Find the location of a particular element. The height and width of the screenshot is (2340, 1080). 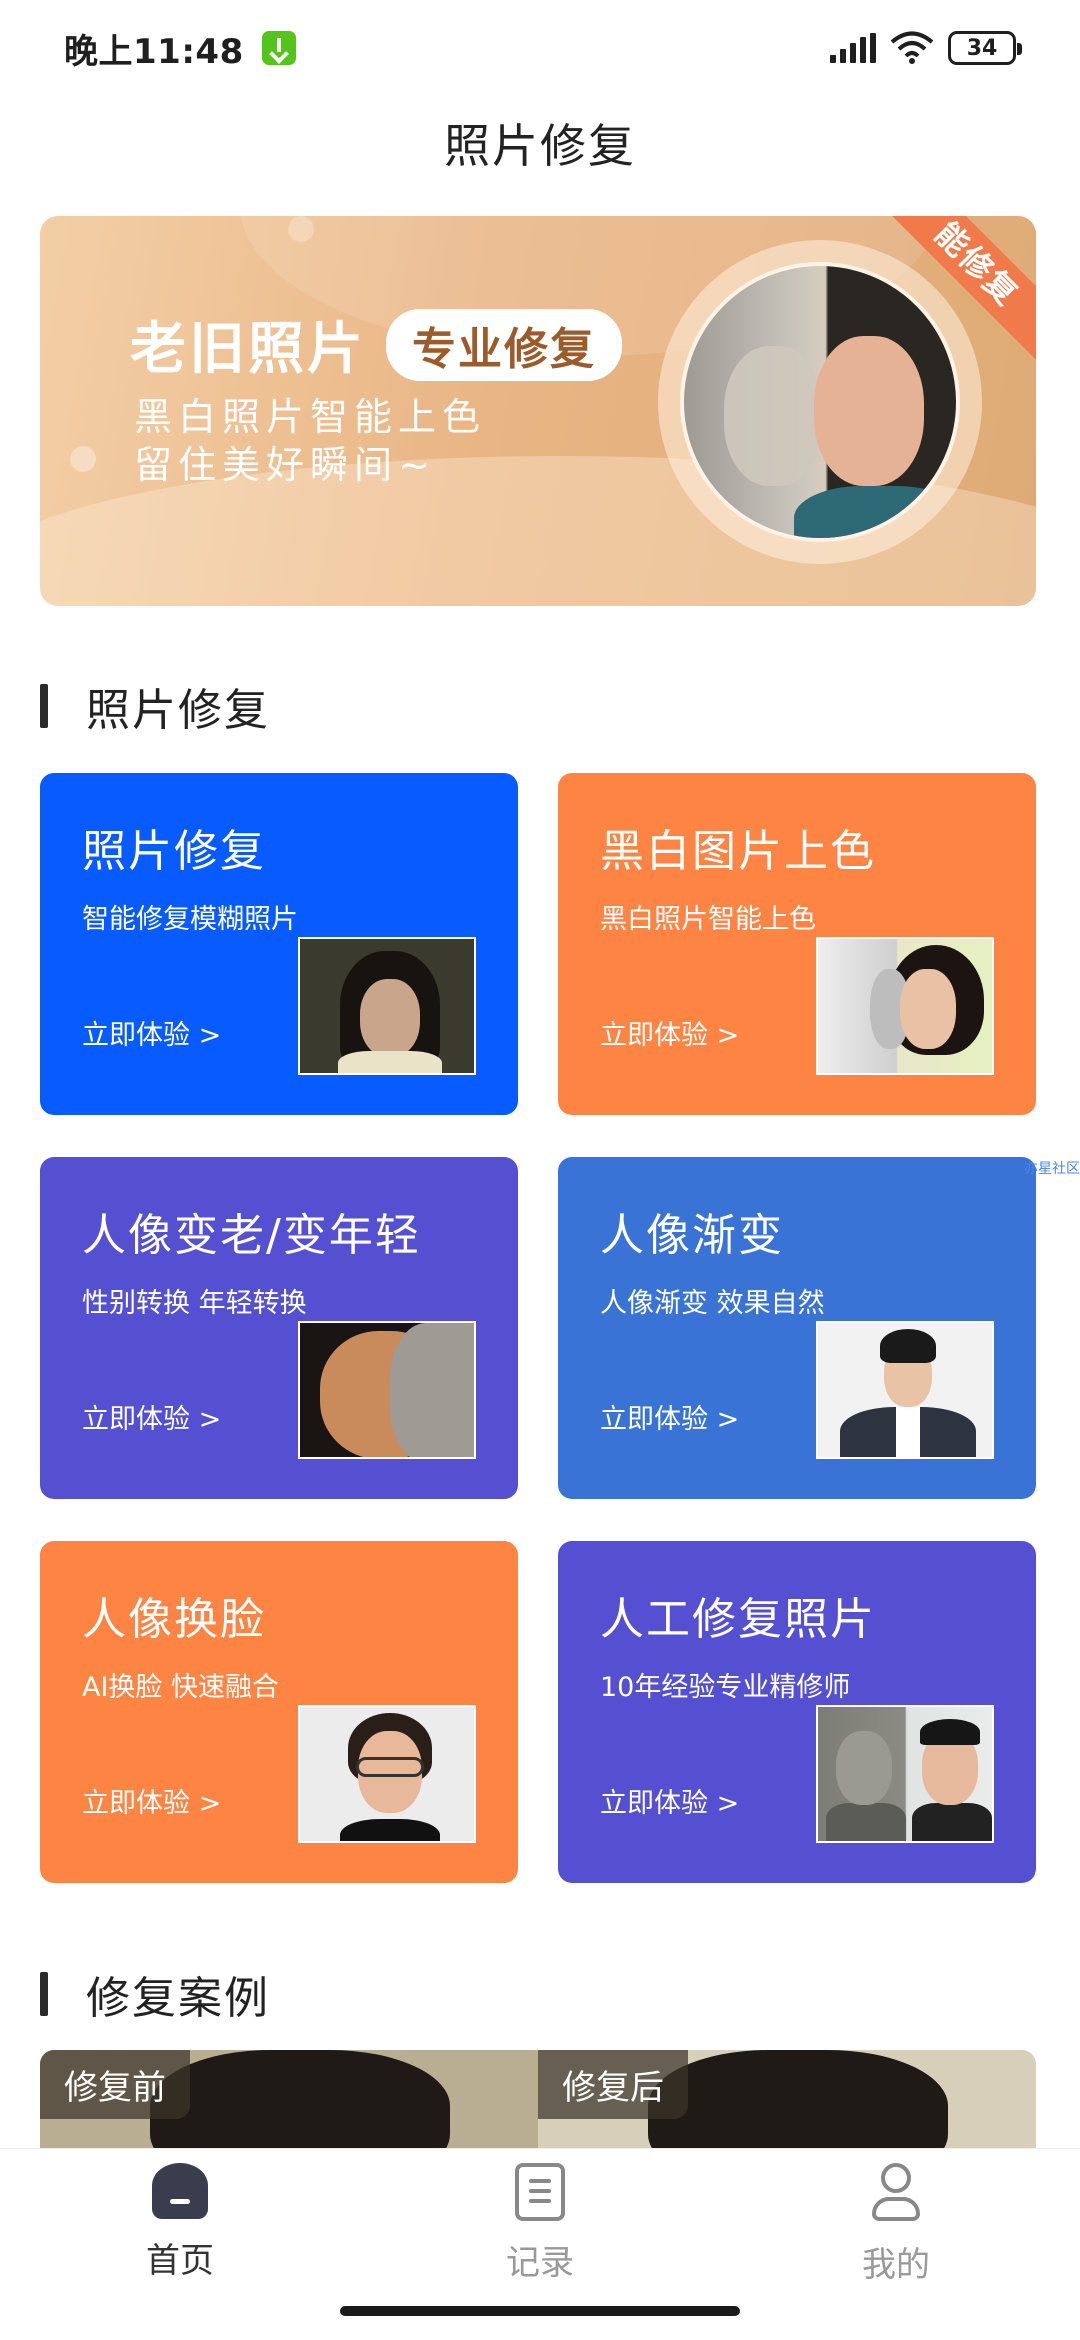

card-title: 人像换脸 is located at coordinates (174, 1619).